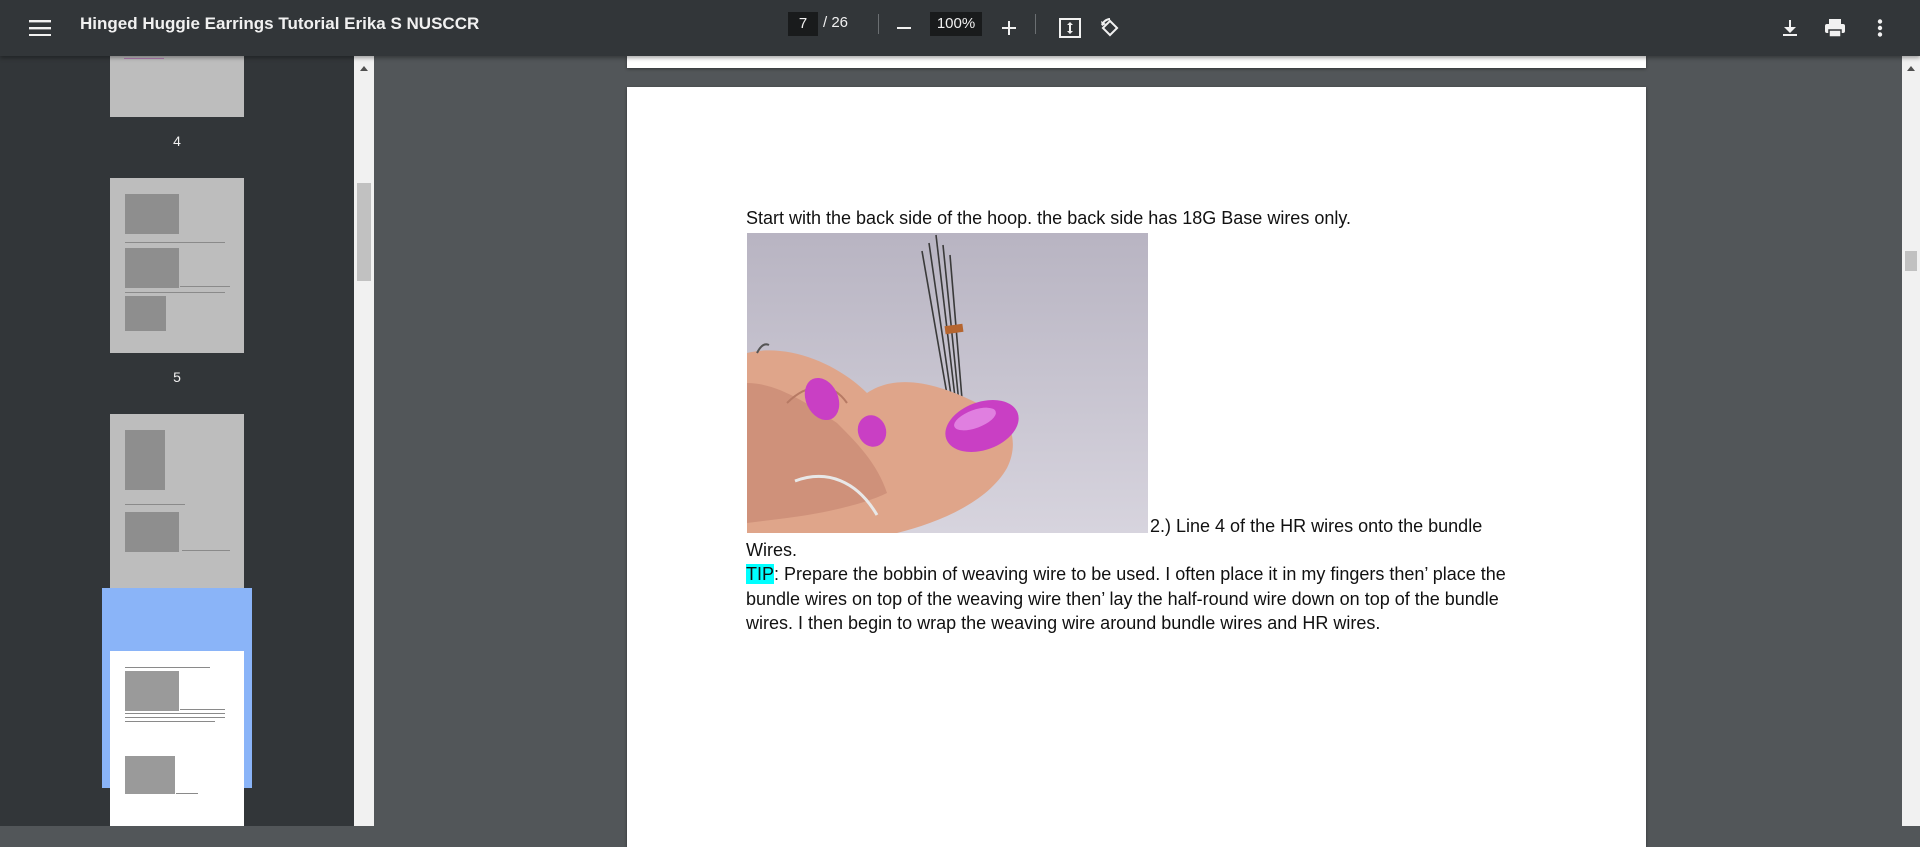  I want to click on tutorial-photo, so click(947, 383).